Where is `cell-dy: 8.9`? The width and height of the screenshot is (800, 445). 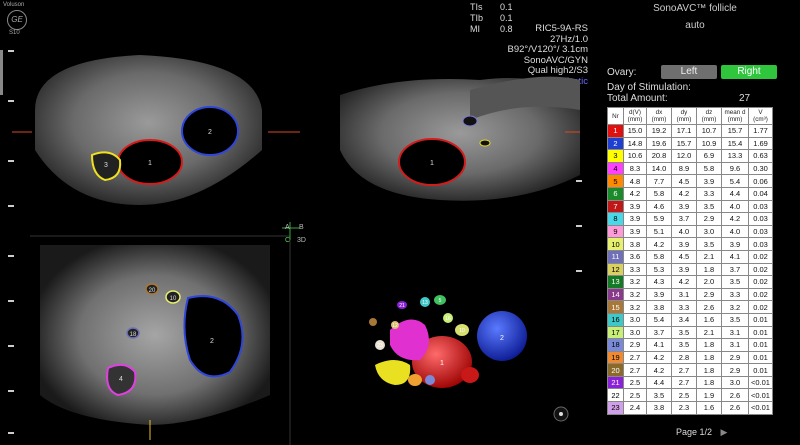
cell-dy: 8.9 is located at coordinates (684, 168).